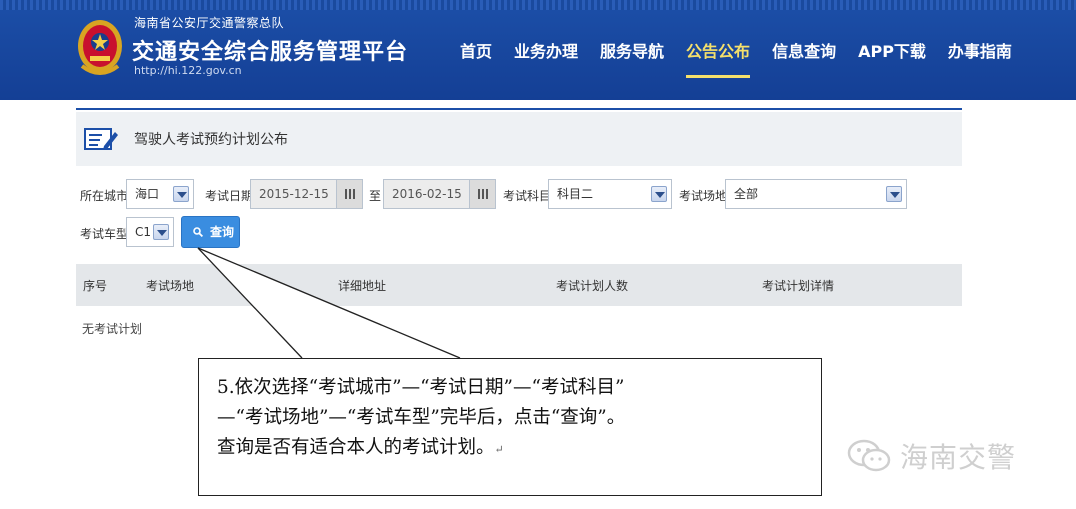  Describe the element at coordinates (980, 53) in the screenshot. I see `nav-guide: 办事指南` at that location.